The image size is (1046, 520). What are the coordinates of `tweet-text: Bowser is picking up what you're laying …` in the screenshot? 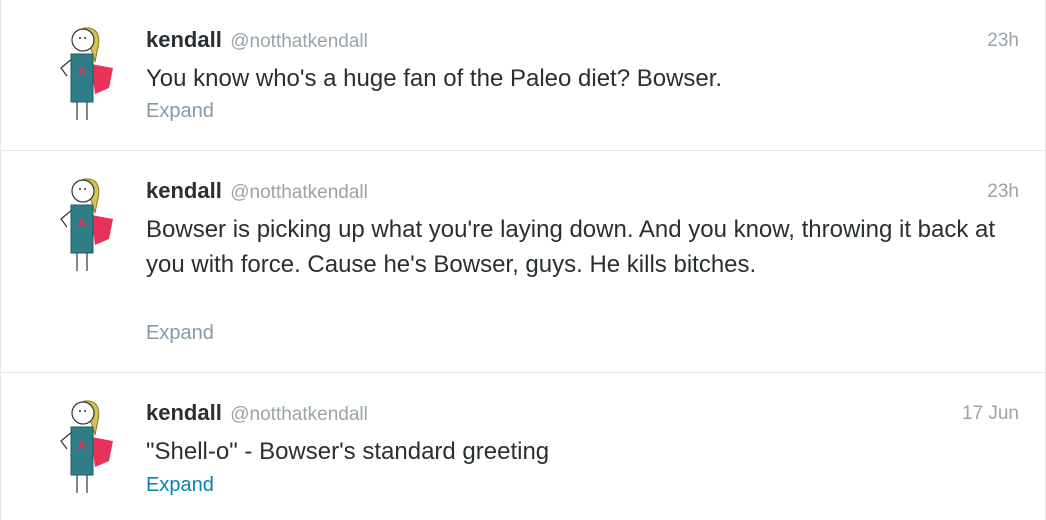 It's located at (571, 247).